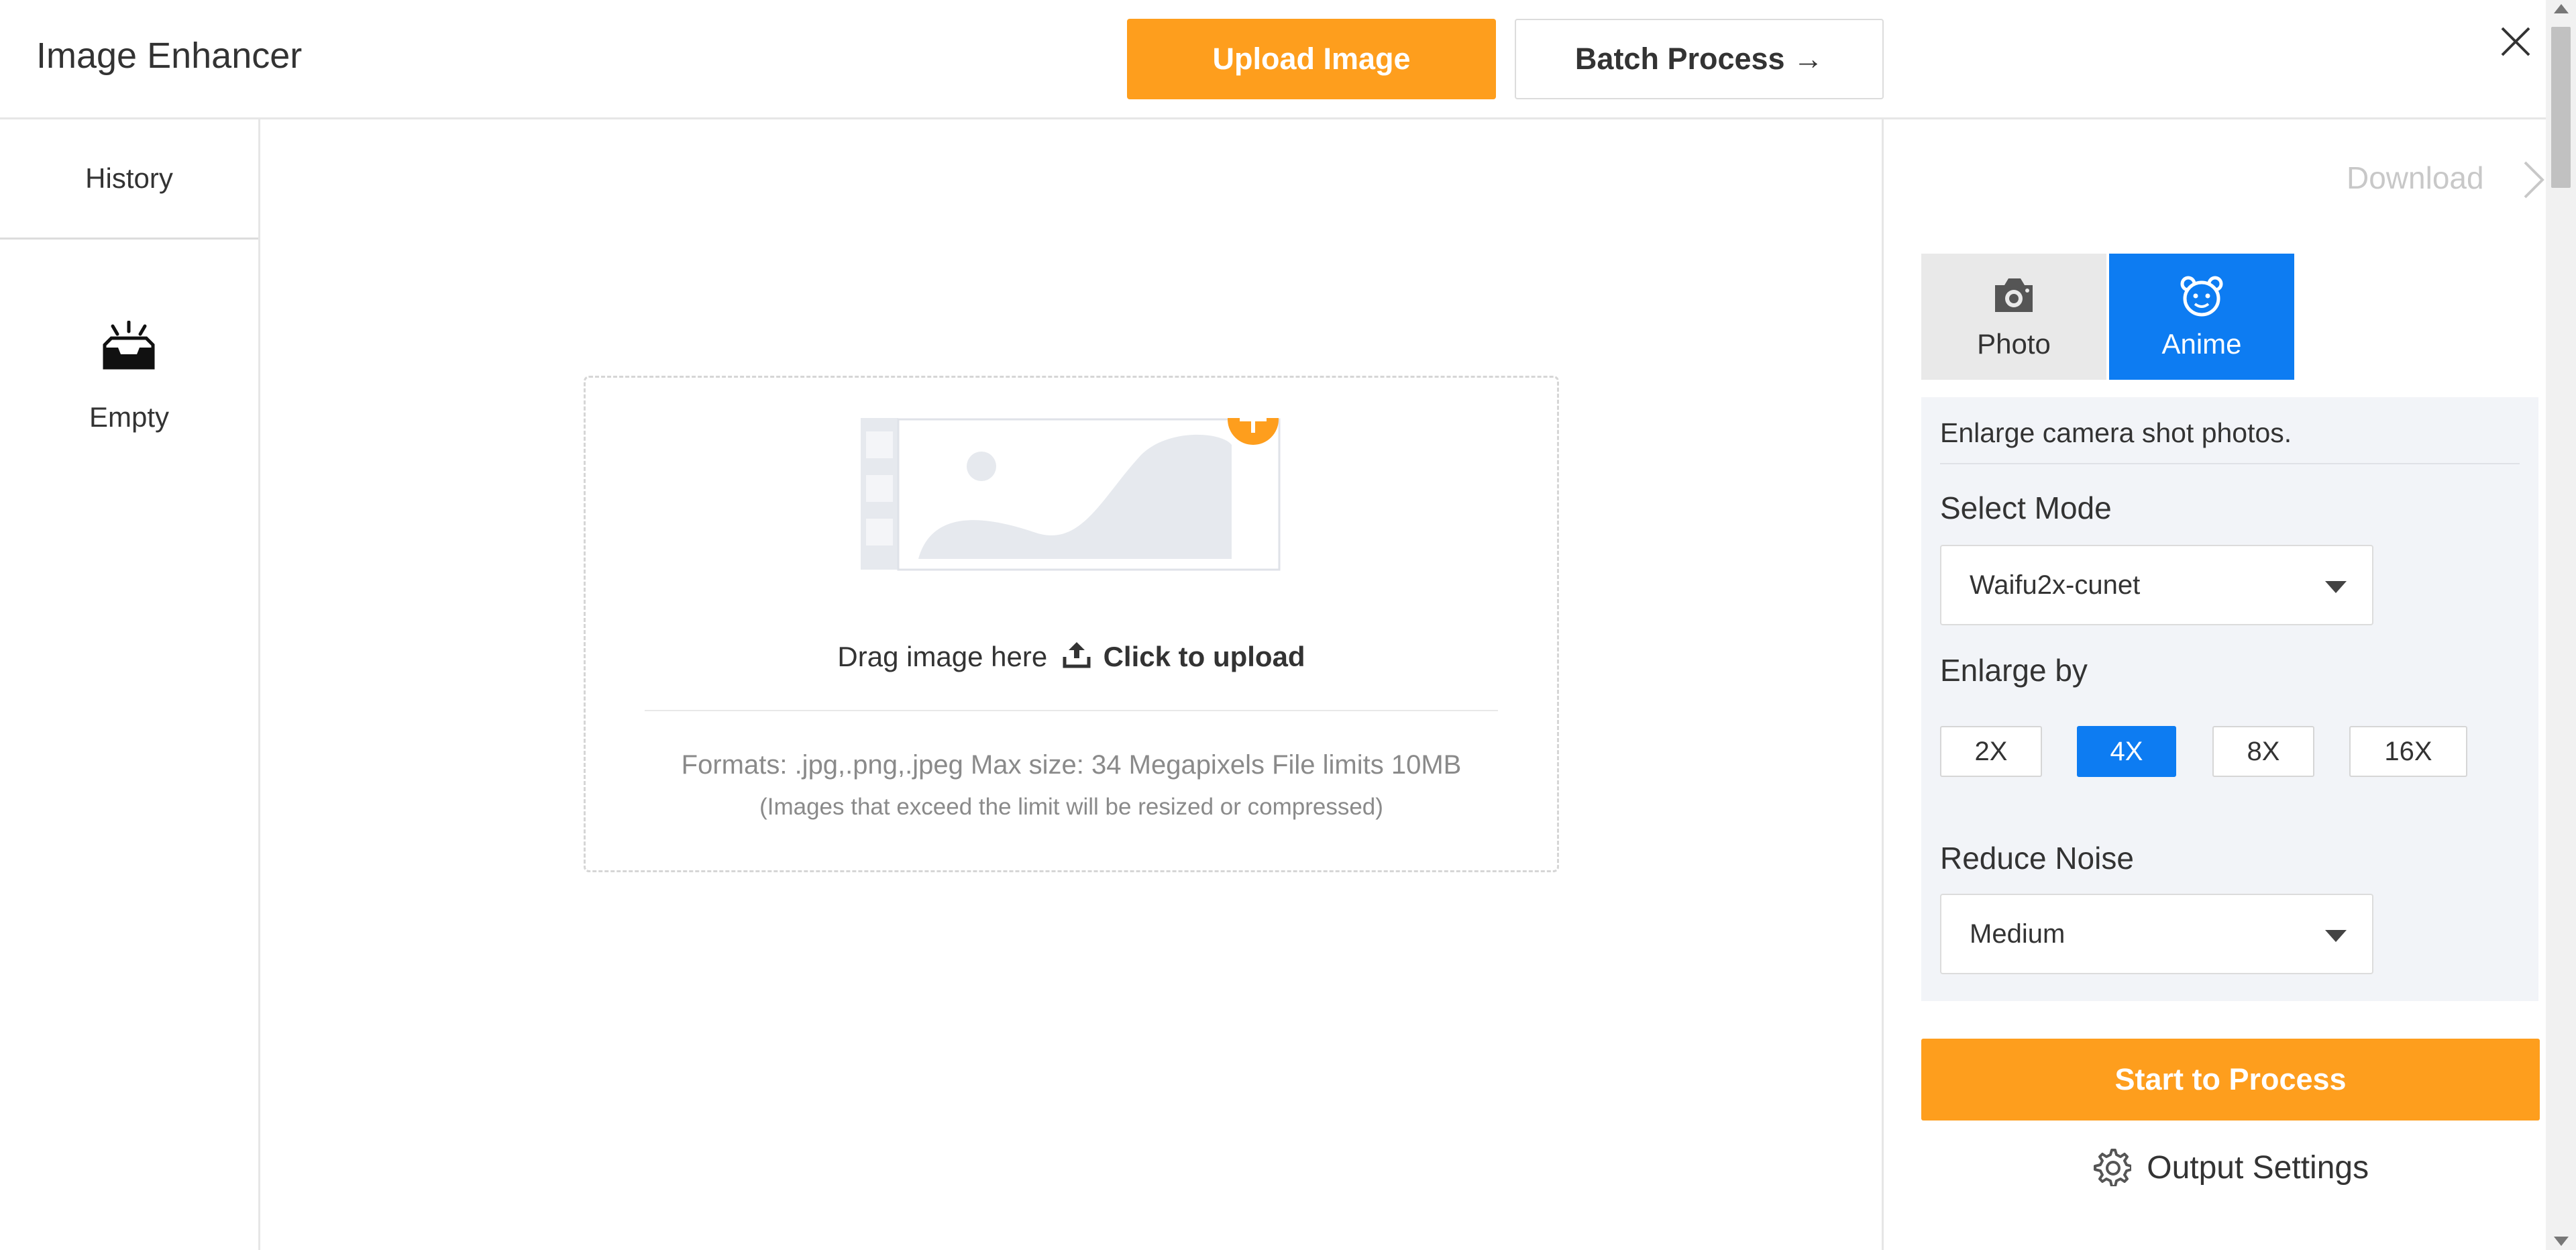 The height and width of the screenshot is (1250, 2576). I want to click on dropzone-divider, so click(1071, 710).